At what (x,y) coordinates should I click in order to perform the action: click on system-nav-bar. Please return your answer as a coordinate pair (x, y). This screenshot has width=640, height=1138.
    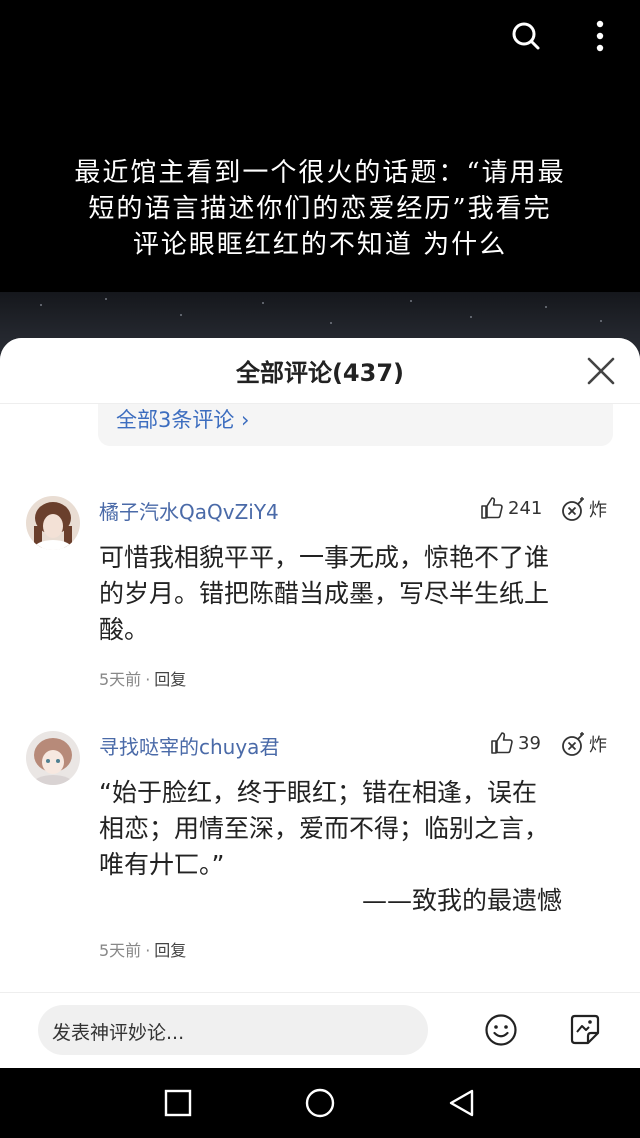
    Looking at the image, I should click on (320, 1103).